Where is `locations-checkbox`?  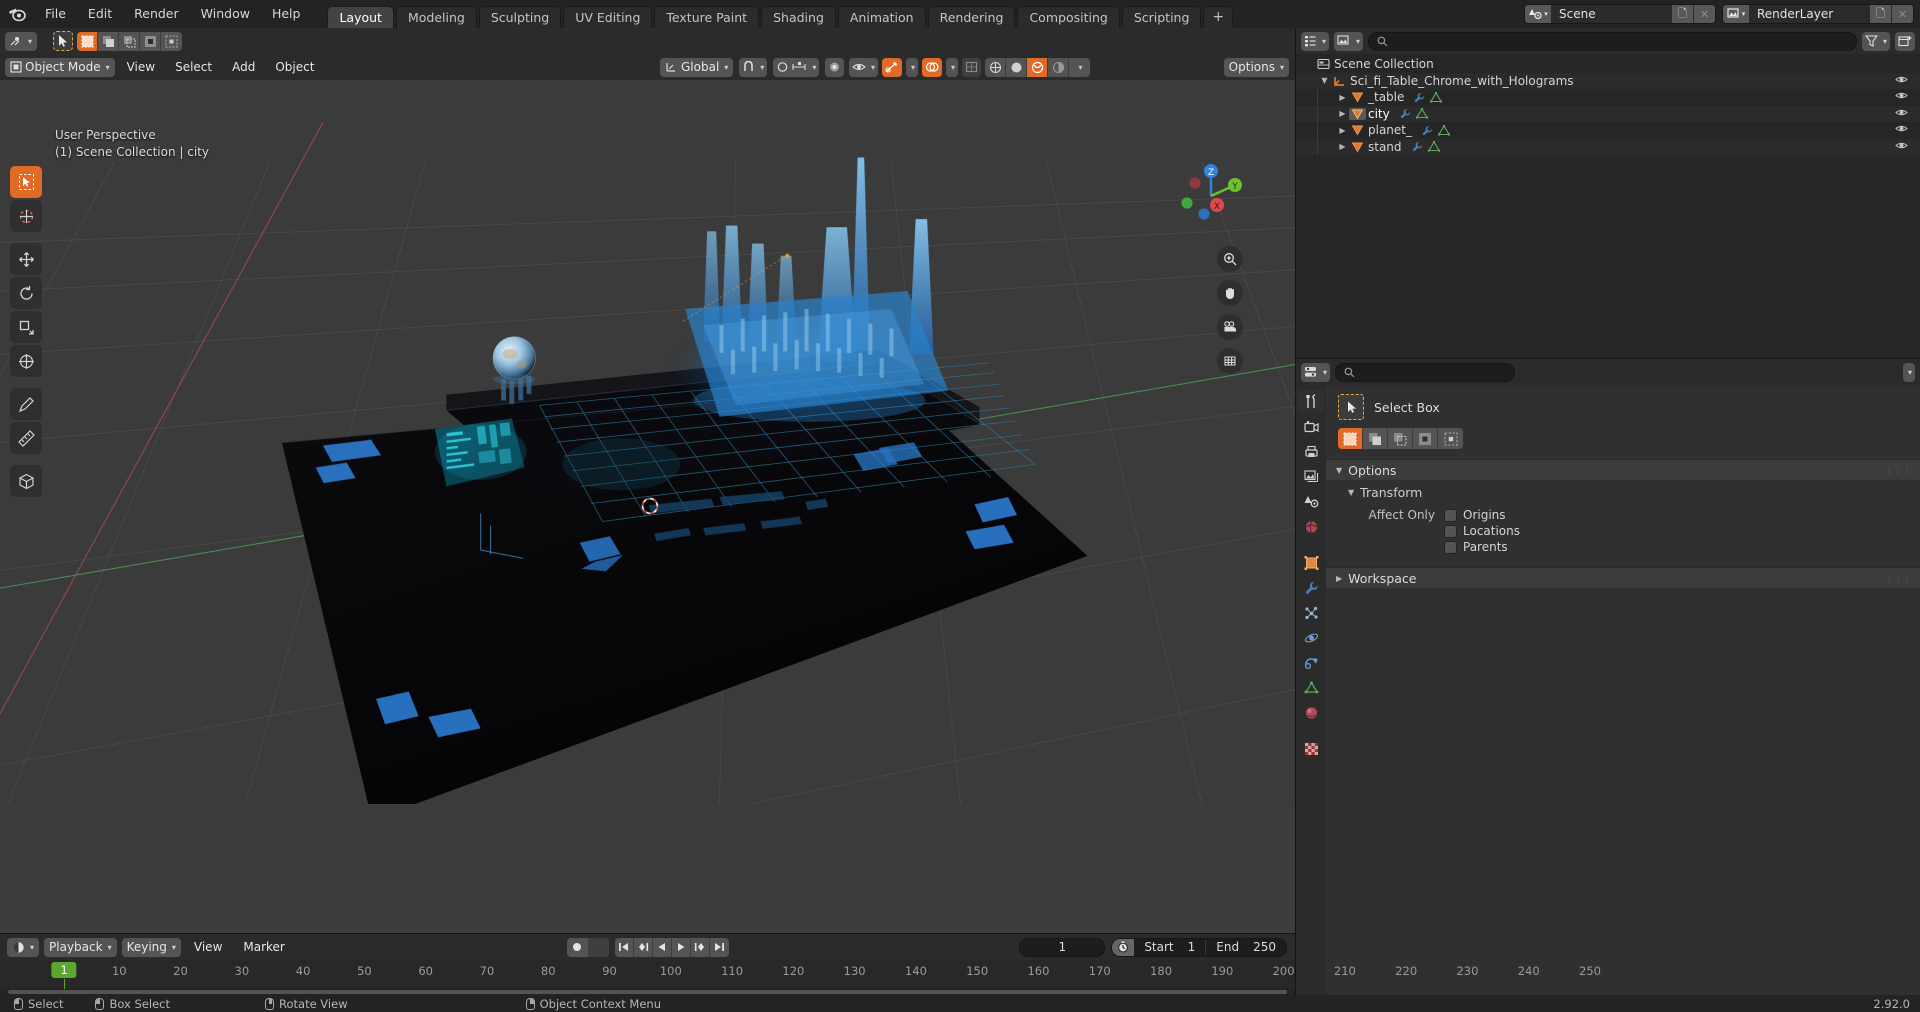
locations-checkbox is located at coordinates (1450, 531).